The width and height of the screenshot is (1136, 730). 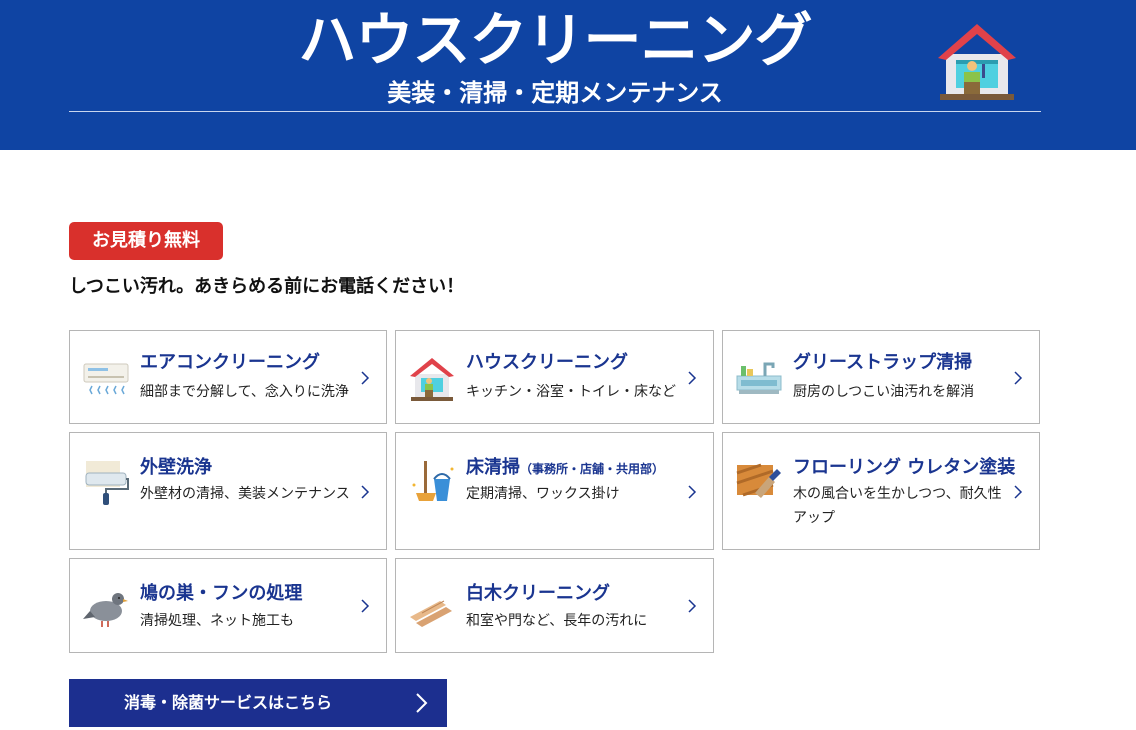 What do you see at coordinates (571, 392) in the screenshot?
I see `service-description: キッチン・浴室・トイレ・床など` at bounding box center [571, 392].